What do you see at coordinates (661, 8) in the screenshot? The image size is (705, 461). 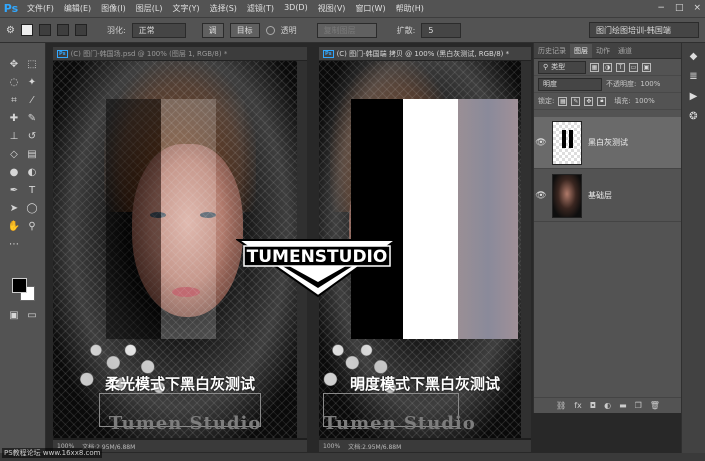 I see `minimize-button: −` at bounding box center [661, 8].